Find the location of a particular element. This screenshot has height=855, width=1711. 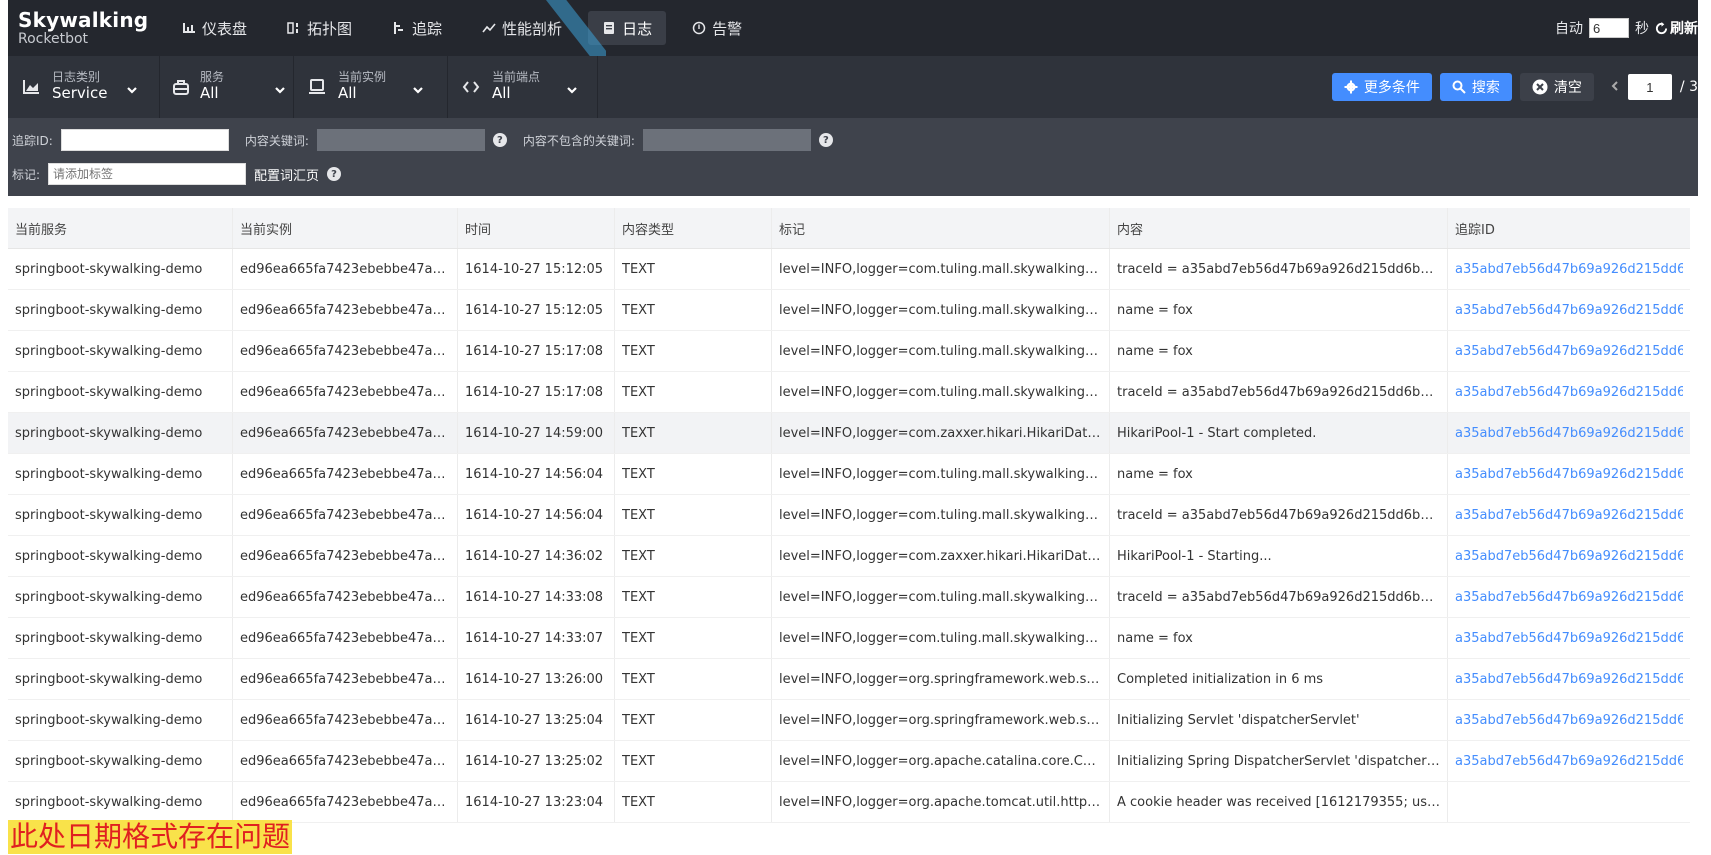

search-icon is located at coordinates (1459, 87).